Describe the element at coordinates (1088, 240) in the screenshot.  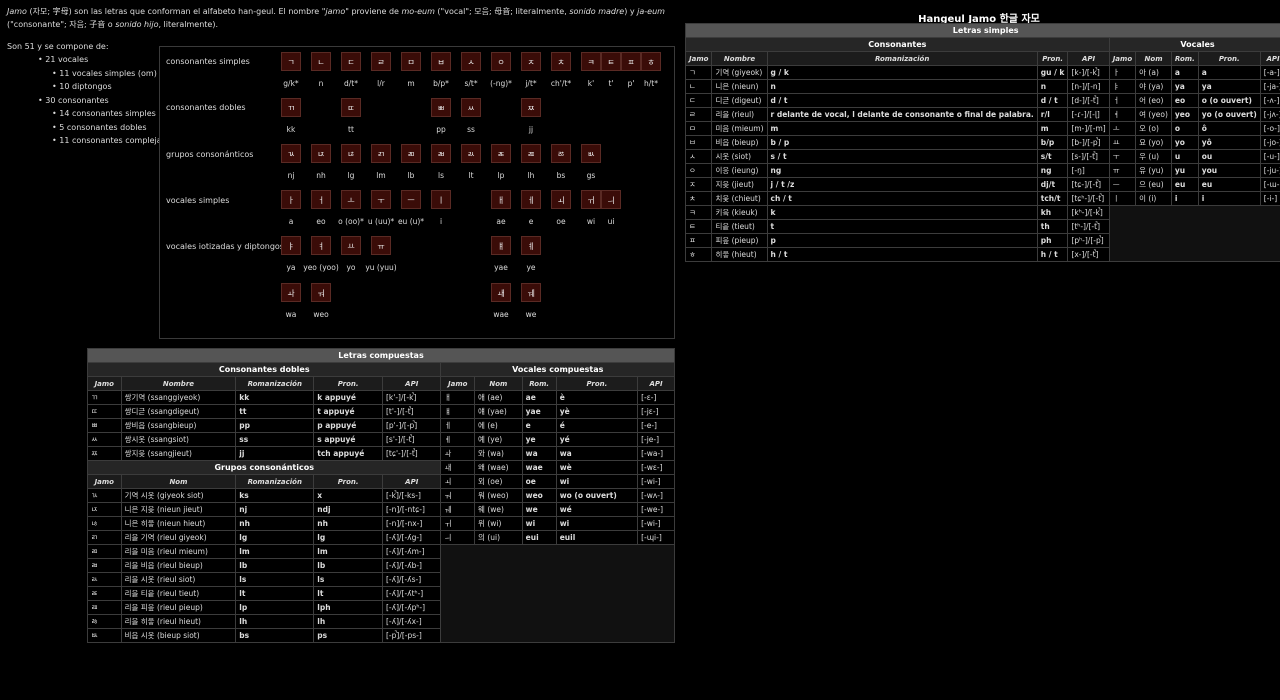
I see `table-cell: [pʰ-]/[-p̚]` at that location.